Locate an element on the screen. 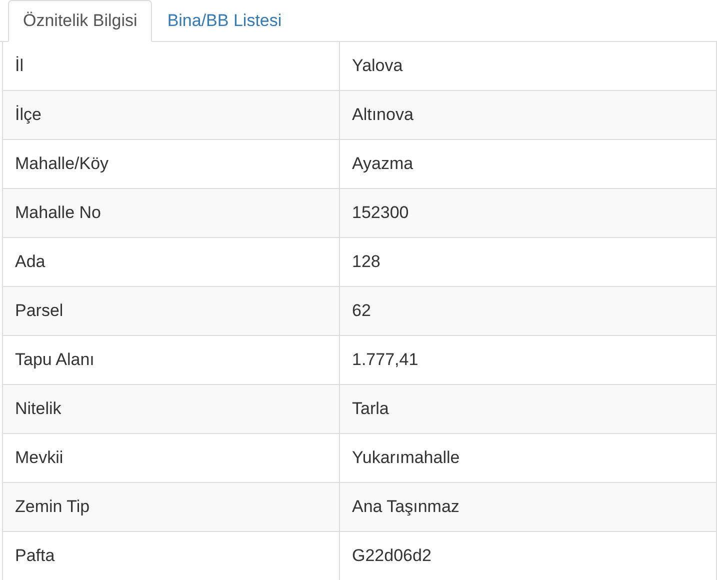 The width and height of the screenshot is (717, 580). table-cell: 62 is located at coordinates (528, 311).